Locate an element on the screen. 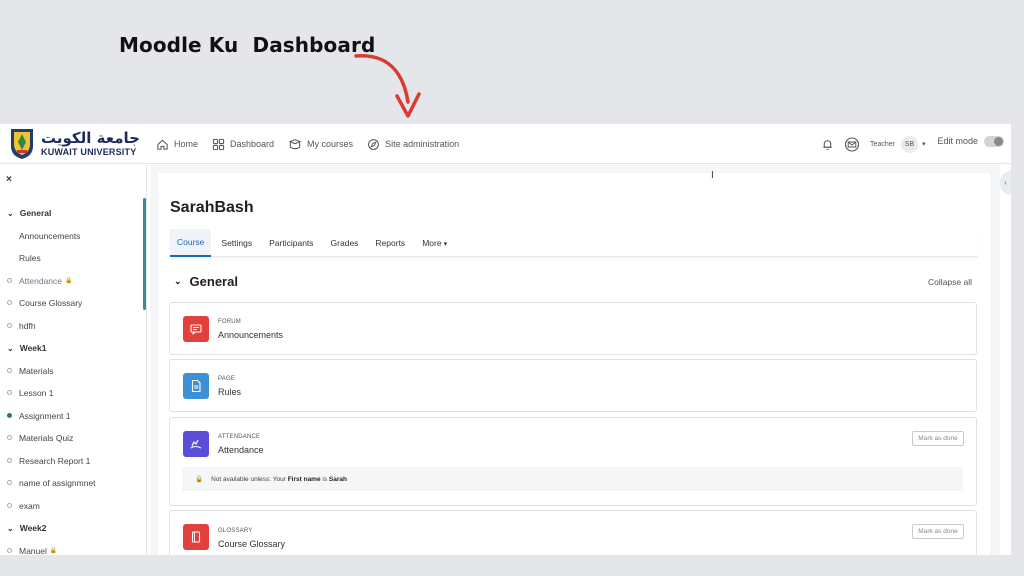 This screenshot has width=1024, height=576. sidebar-item-label: Manuel is located at coordinates (33, 550).